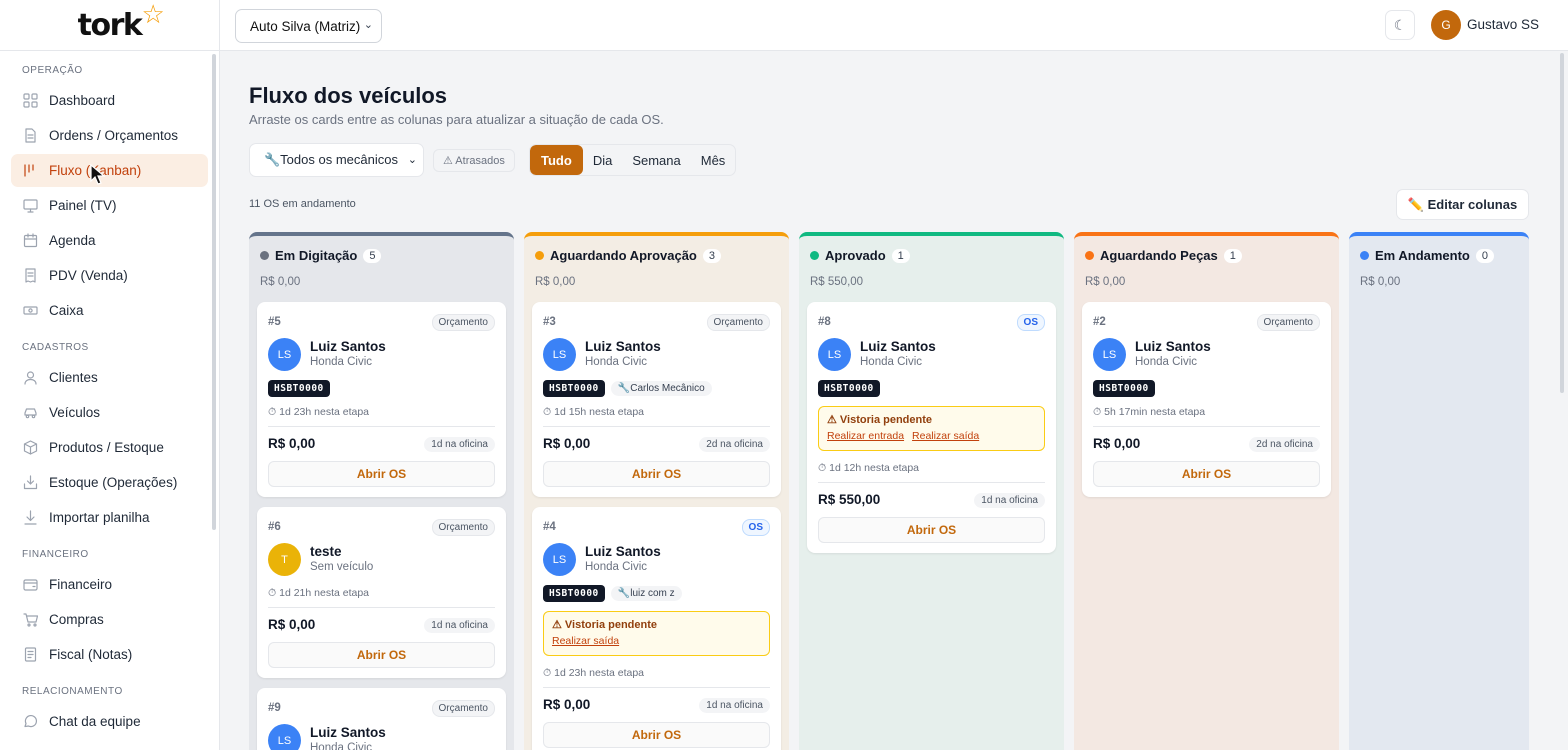  I want to click on inbox-icon, so click(30, 483).